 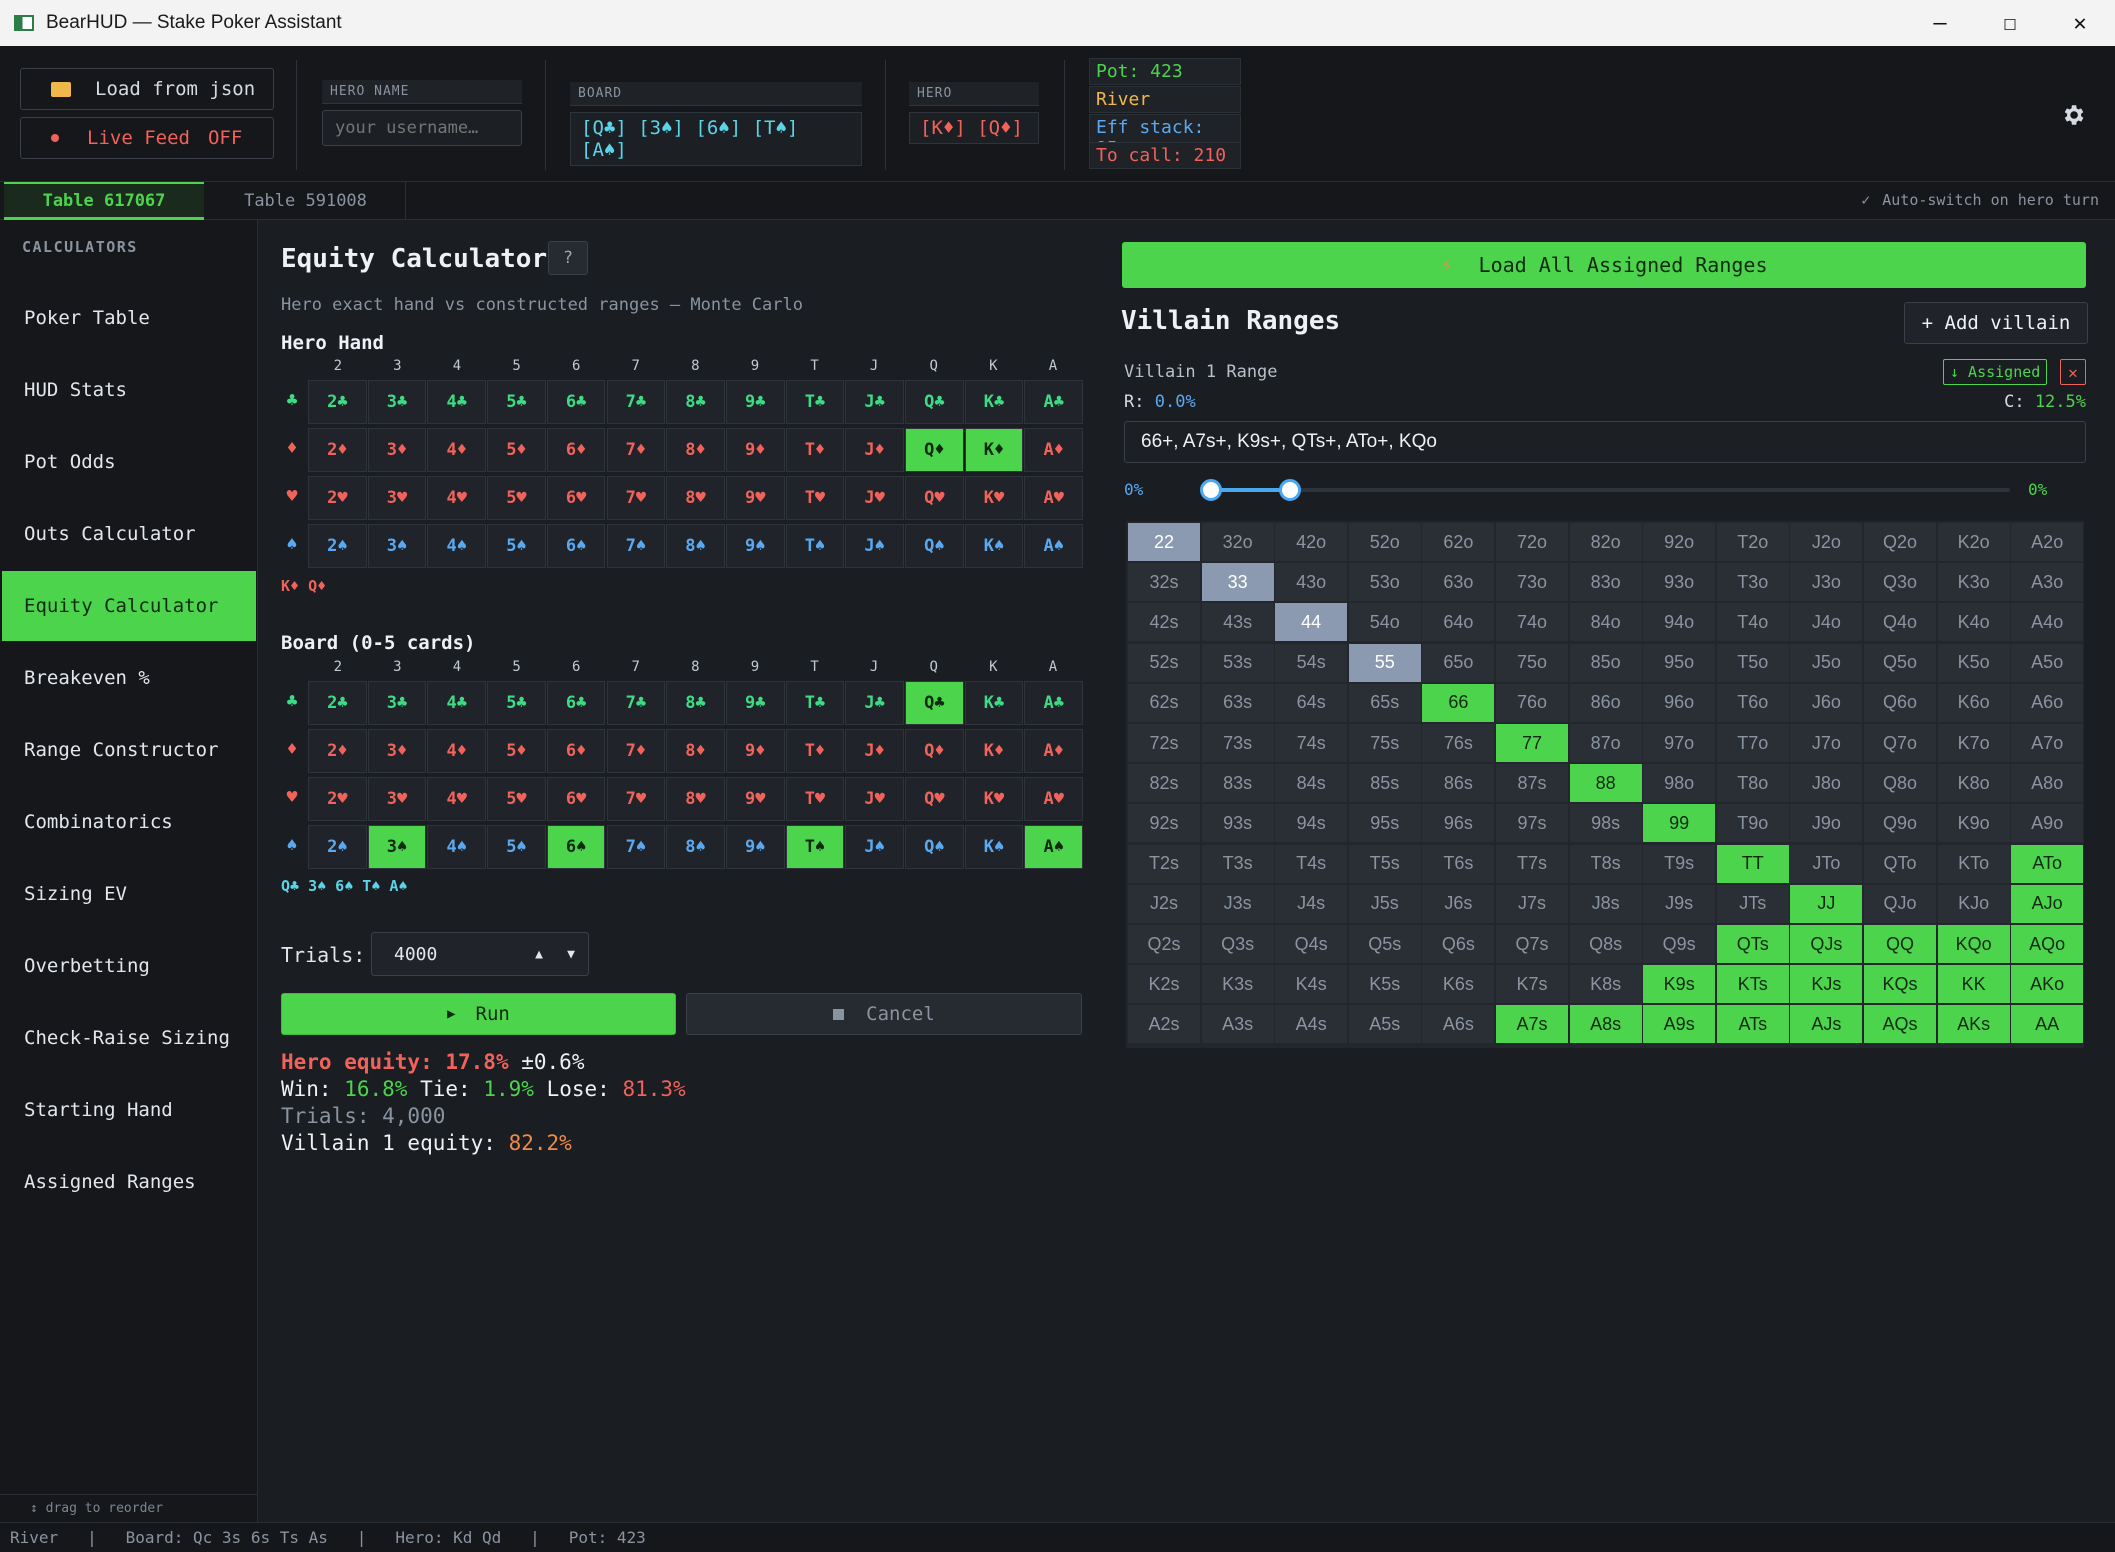 I want to click on board-card-button: T♥, so click(x=815, y=799).